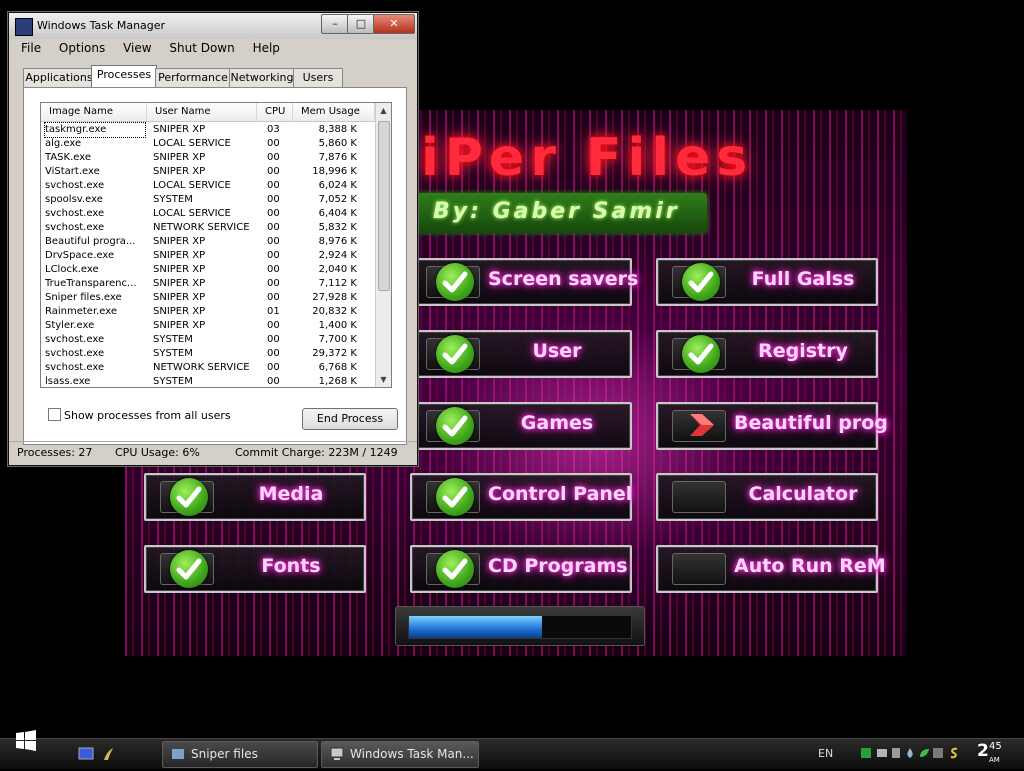 The height and width of the screenshot is (771, 1024). What do you see at coordinates (803, 351) in the screenshot?
I see `menu-button-label: Registry` at bounding box center [803, 351].